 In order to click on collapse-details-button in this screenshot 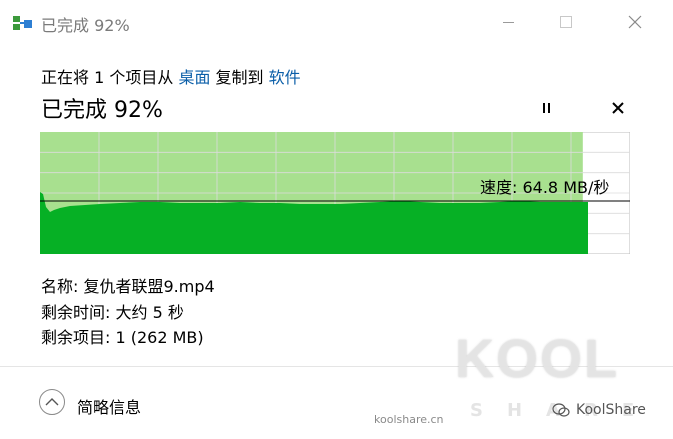, I will do `click(52, 402)`.